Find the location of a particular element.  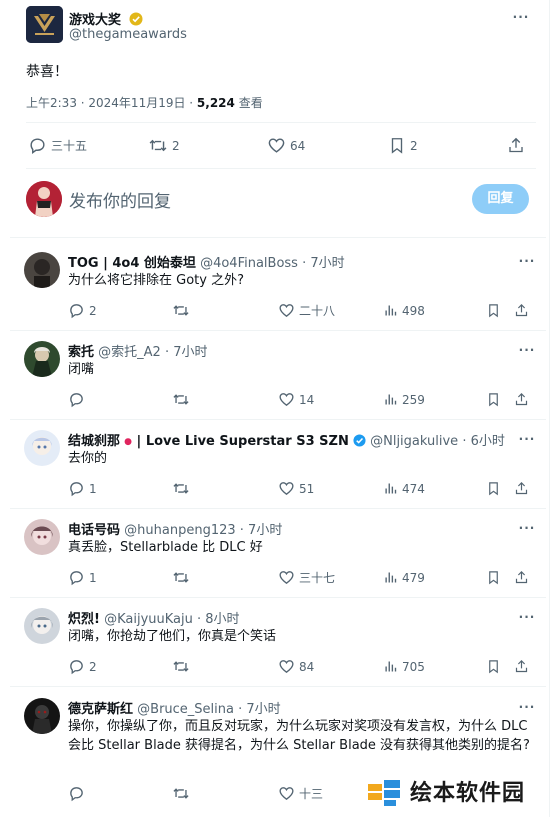

retweet-count: 2 is located at coordinates (176, 145).